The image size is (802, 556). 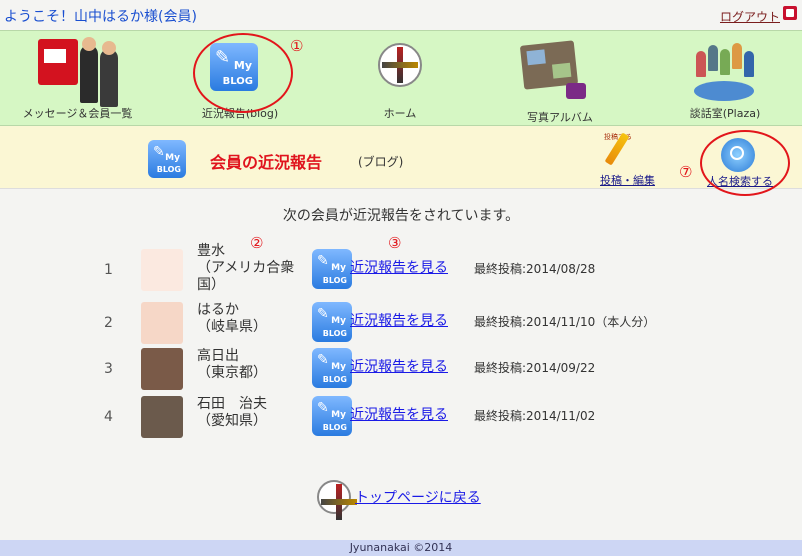 I want to click on last-post-date: 最終投稿:2014/11/02, so click(x=535, y=416).